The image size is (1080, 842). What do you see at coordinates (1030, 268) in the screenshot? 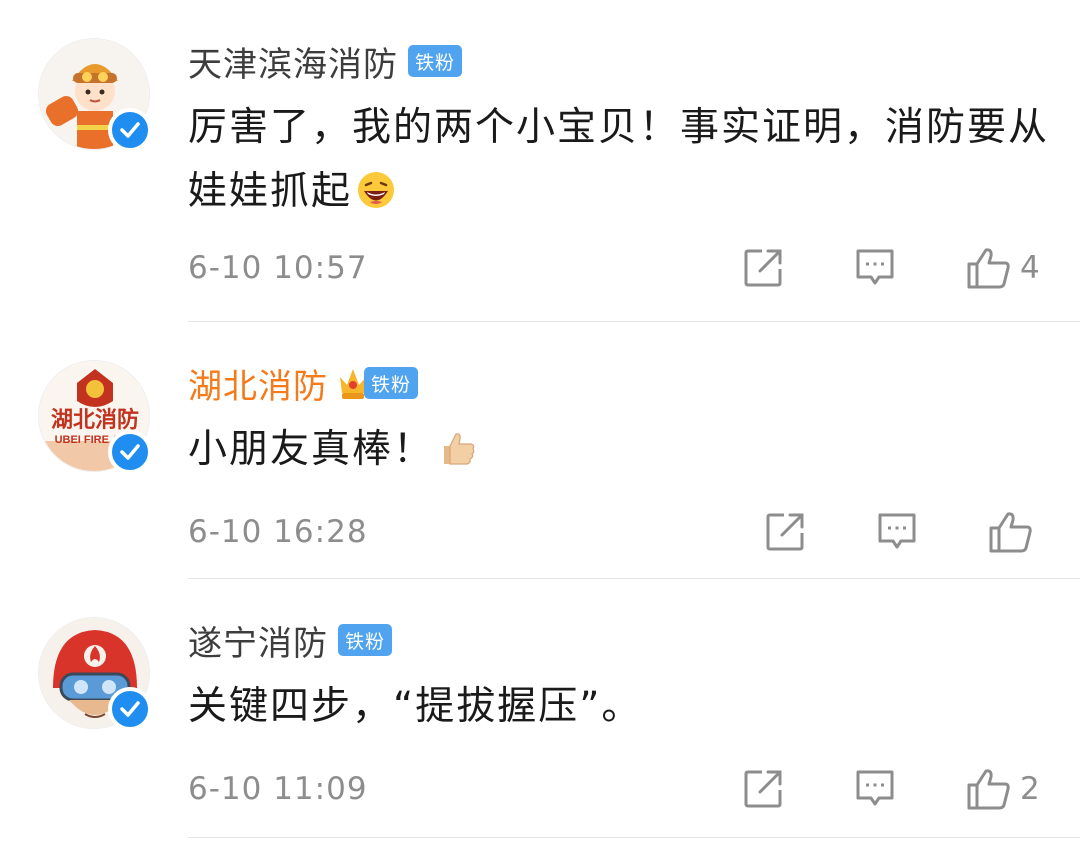
I see `like-count: 4` at bounding box center [1030, 268].